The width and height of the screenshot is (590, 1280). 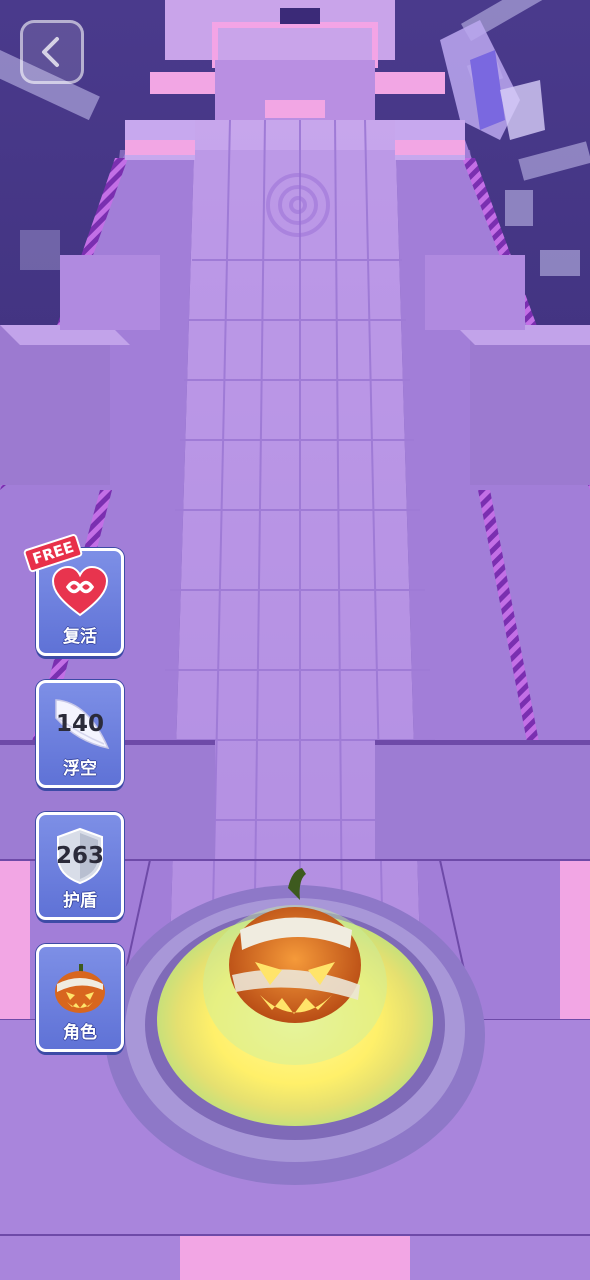 I want to click on revive-icon-area, so click(x=80, y=592).